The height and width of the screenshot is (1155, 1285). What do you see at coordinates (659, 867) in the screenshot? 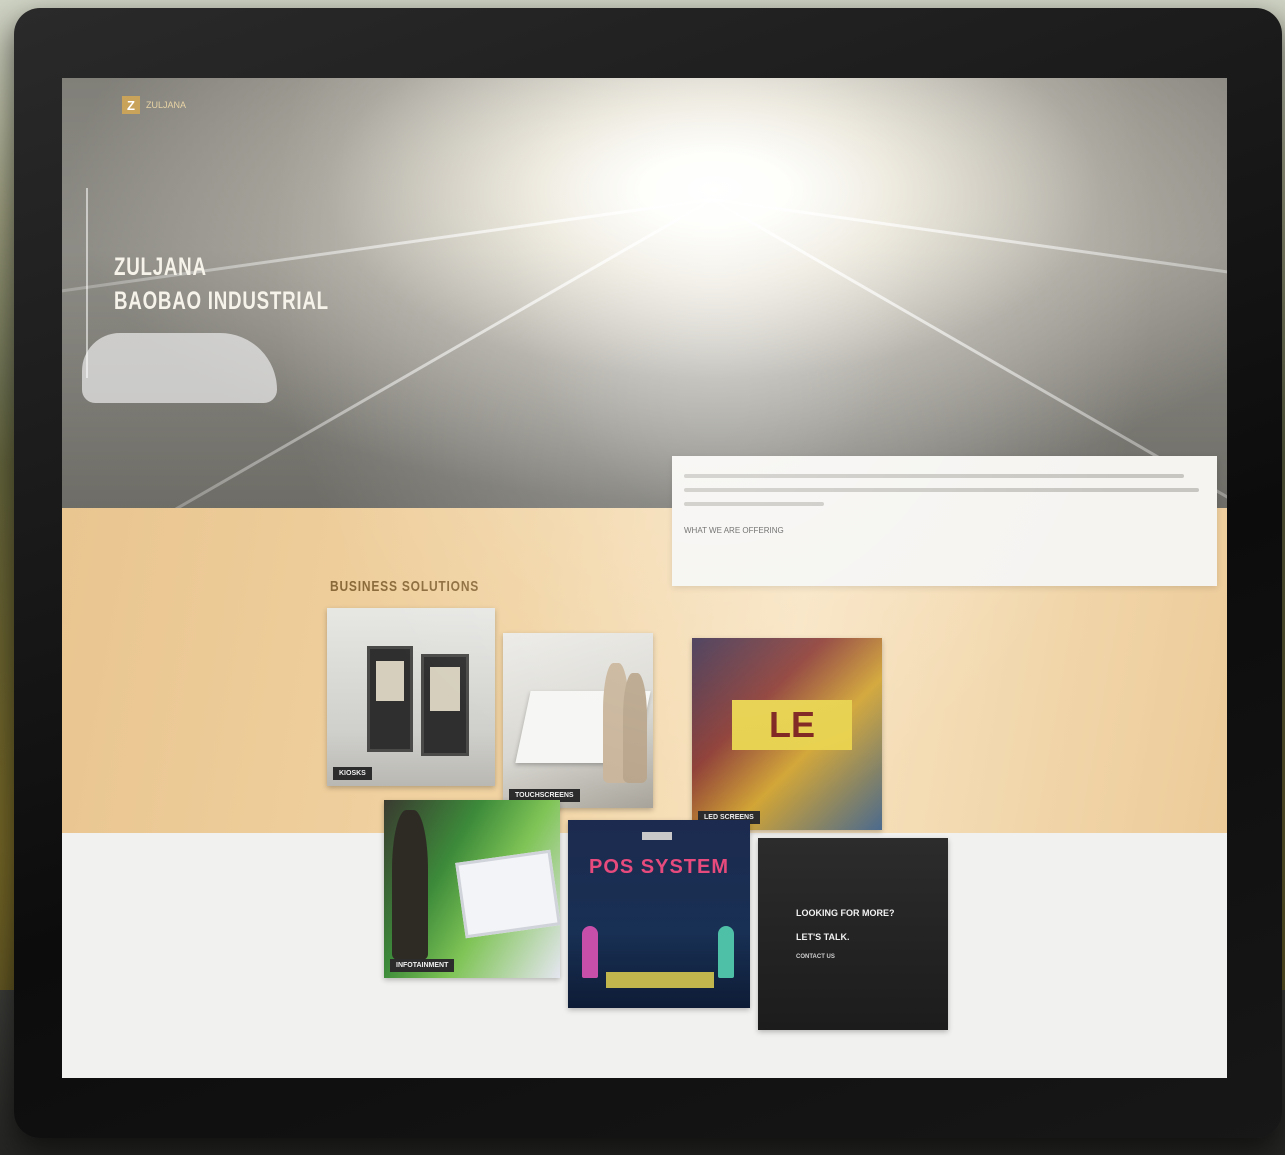
I see `pos-title: POS SYSTEM` at bounding box center [659, 867].